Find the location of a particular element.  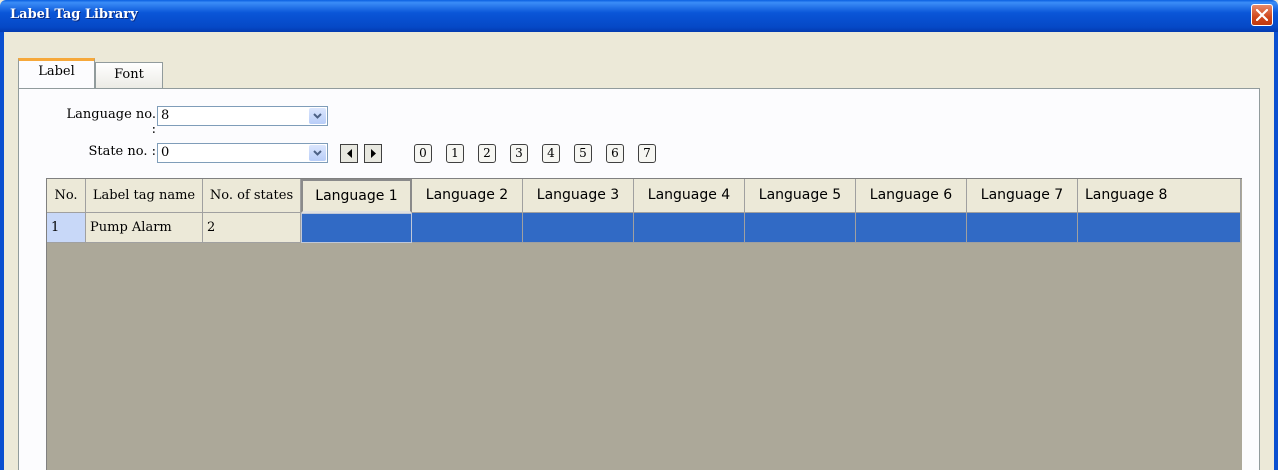

tab-label-text: Label is located at coordinates (56, 71).